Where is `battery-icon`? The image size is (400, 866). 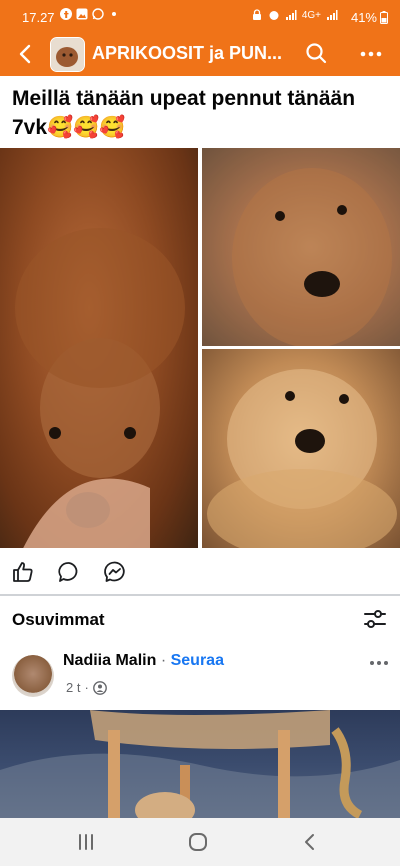
battery-icon is located at coordinates (384, 17).